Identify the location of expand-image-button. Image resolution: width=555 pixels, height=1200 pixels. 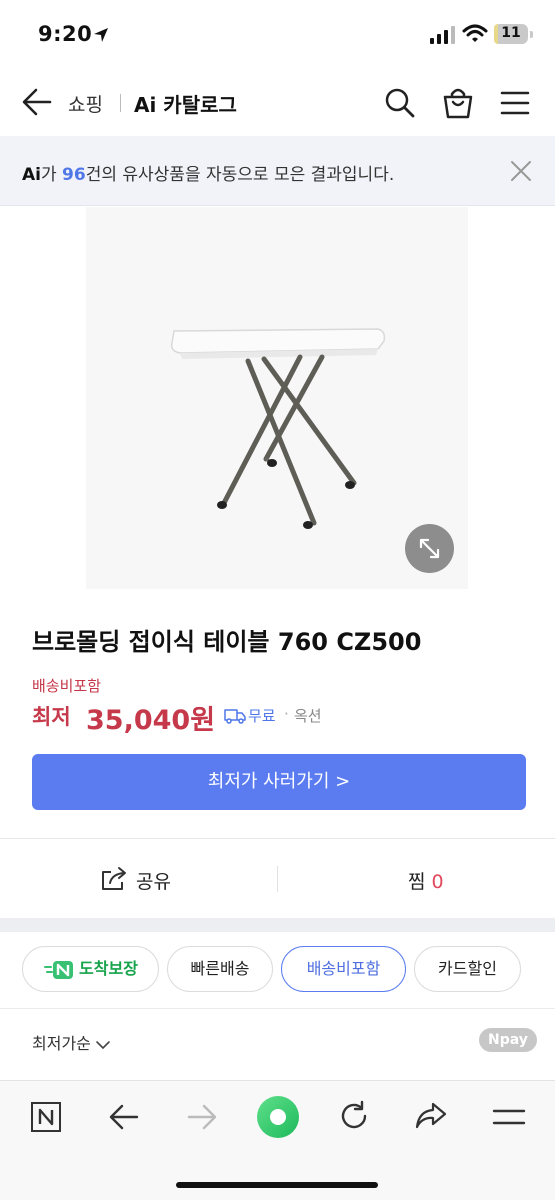
(429, 548).